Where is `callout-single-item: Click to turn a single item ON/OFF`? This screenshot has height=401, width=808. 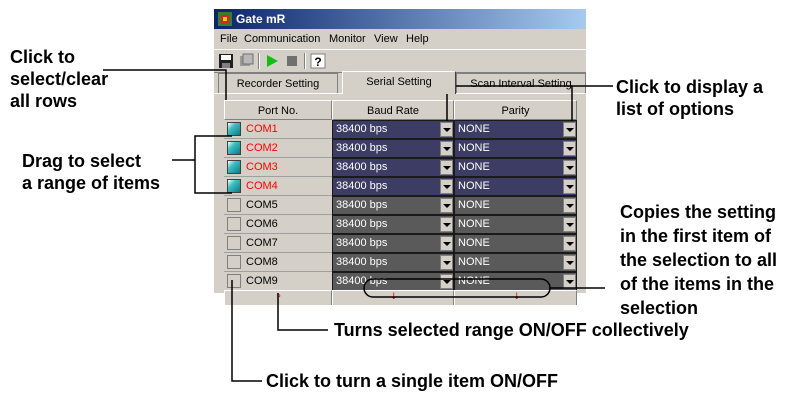
callout-single-item: Click to turn a single item ON/OFF is located at coordinates (412, 381).